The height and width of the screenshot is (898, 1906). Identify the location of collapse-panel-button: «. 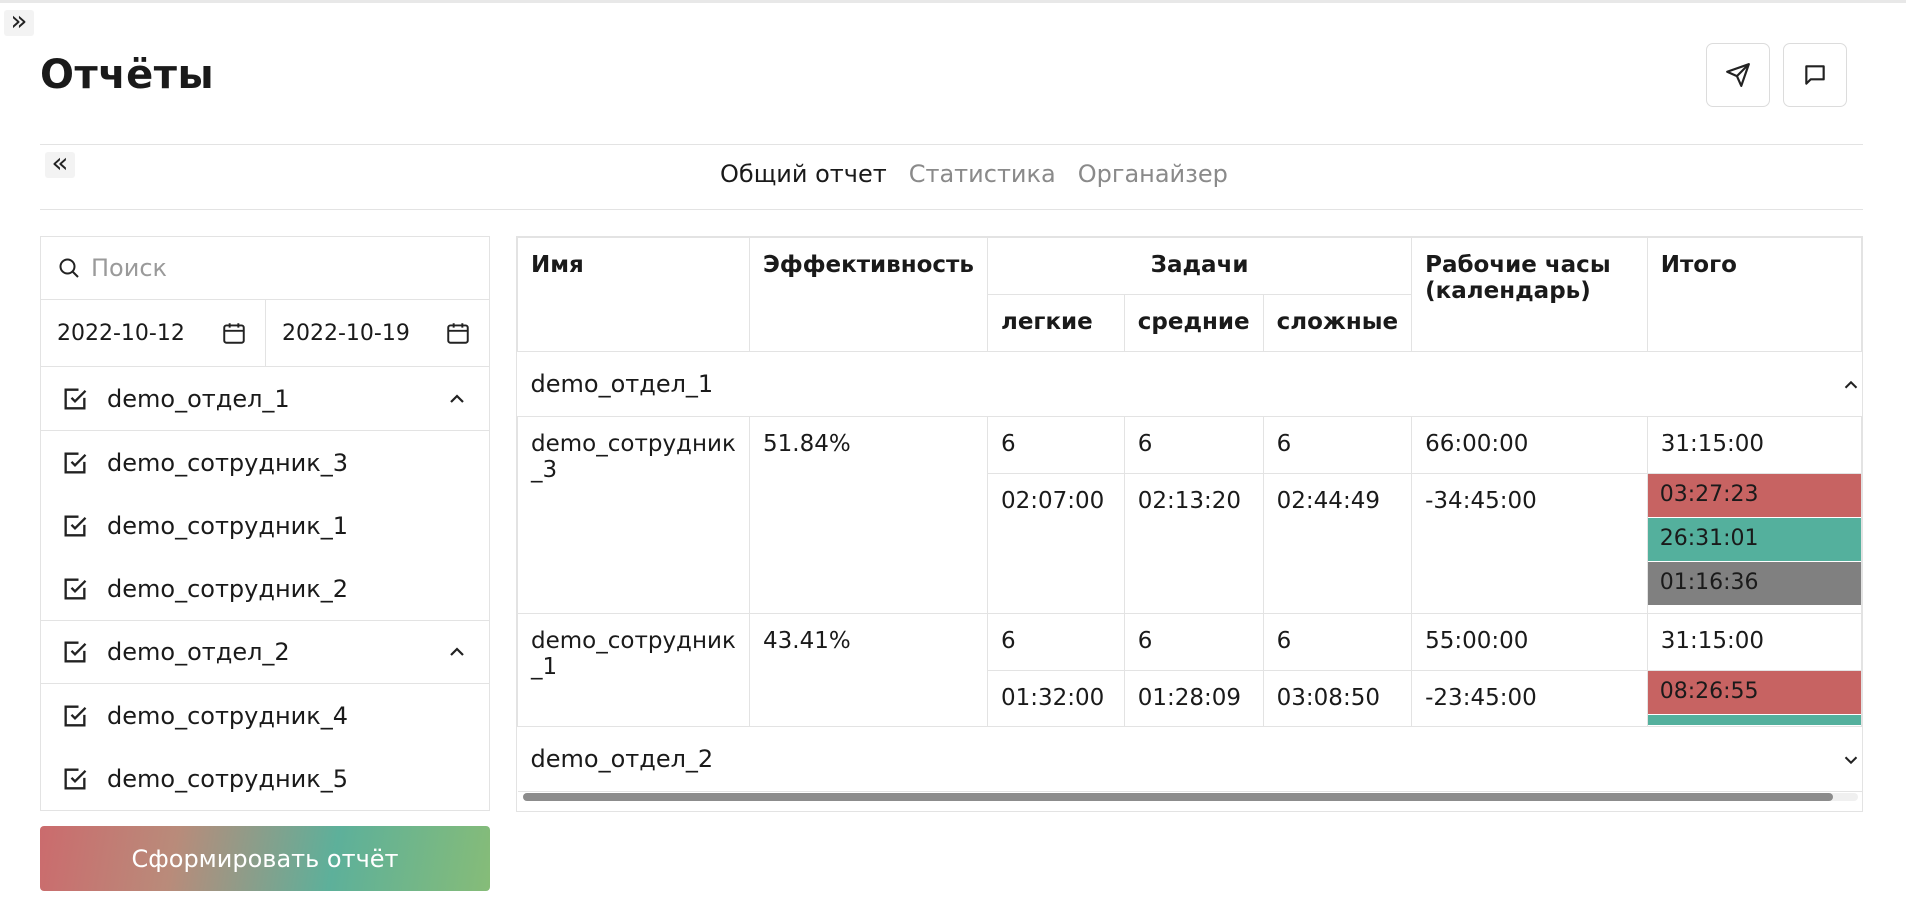
(60, 163).